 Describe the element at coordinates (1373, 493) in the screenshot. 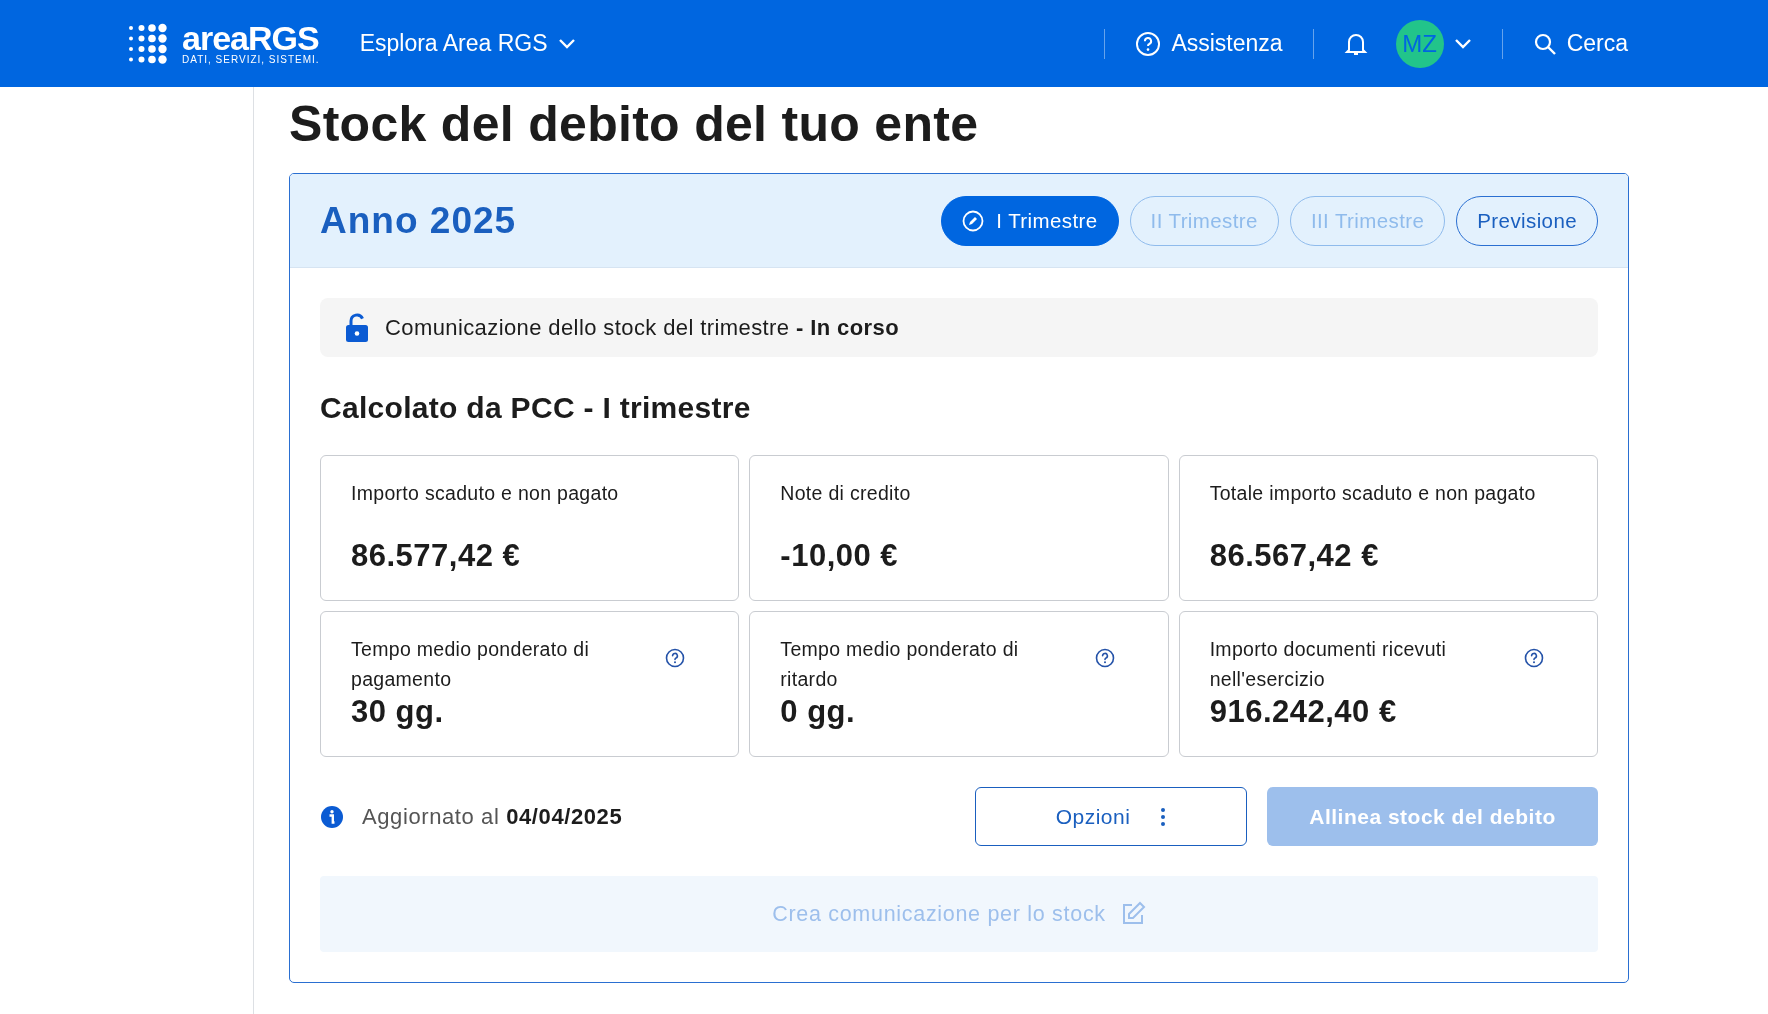

I see `stat-label: Totale importo scaduto e non pagato` at that location.